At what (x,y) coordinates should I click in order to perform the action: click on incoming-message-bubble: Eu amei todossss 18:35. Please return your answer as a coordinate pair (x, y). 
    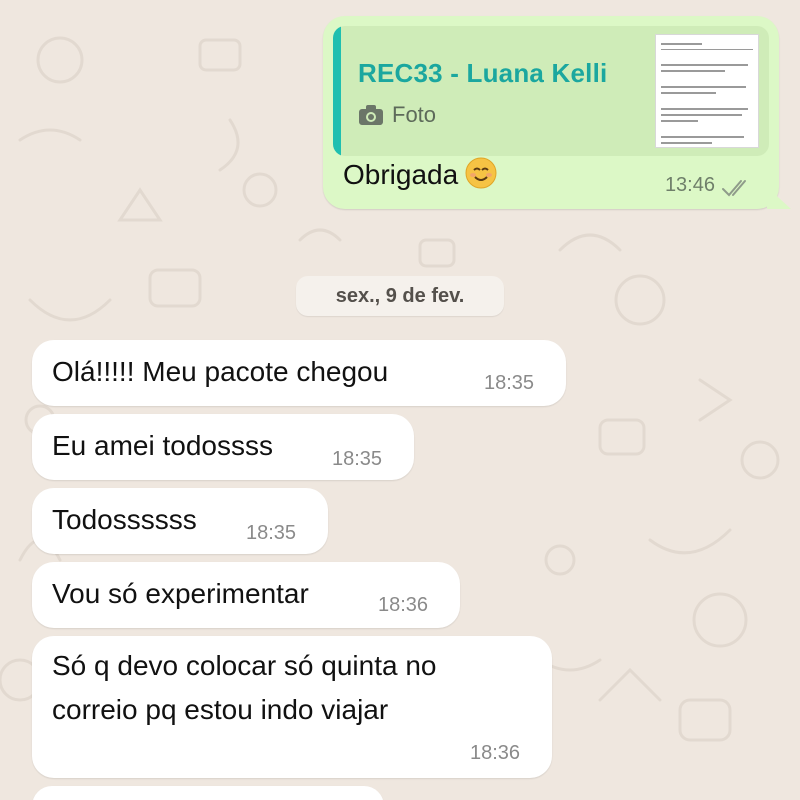
    Looking at the image, I should click on (223, 447).